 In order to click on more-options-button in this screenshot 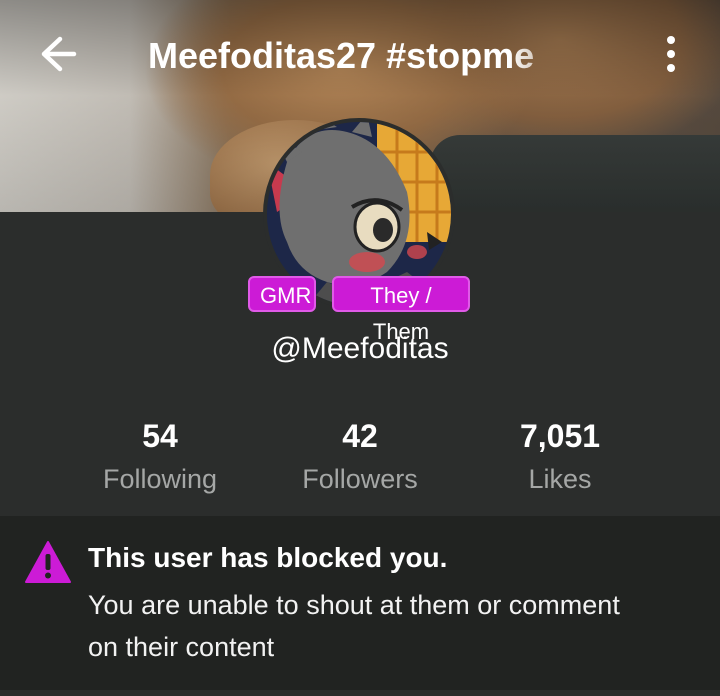, I will do `click(671, 54)`.